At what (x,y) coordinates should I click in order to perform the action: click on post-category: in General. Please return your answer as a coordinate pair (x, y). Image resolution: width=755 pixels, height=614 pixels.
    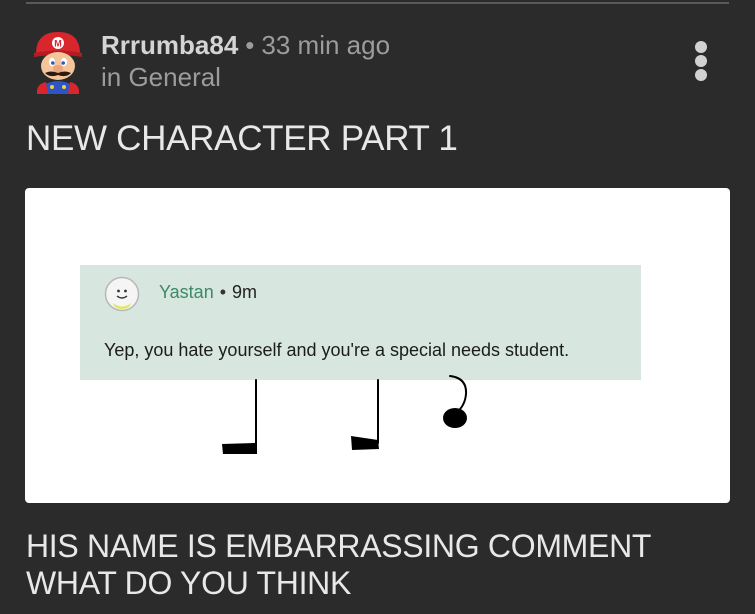
    Looking at the image, I should click on (161, 77).